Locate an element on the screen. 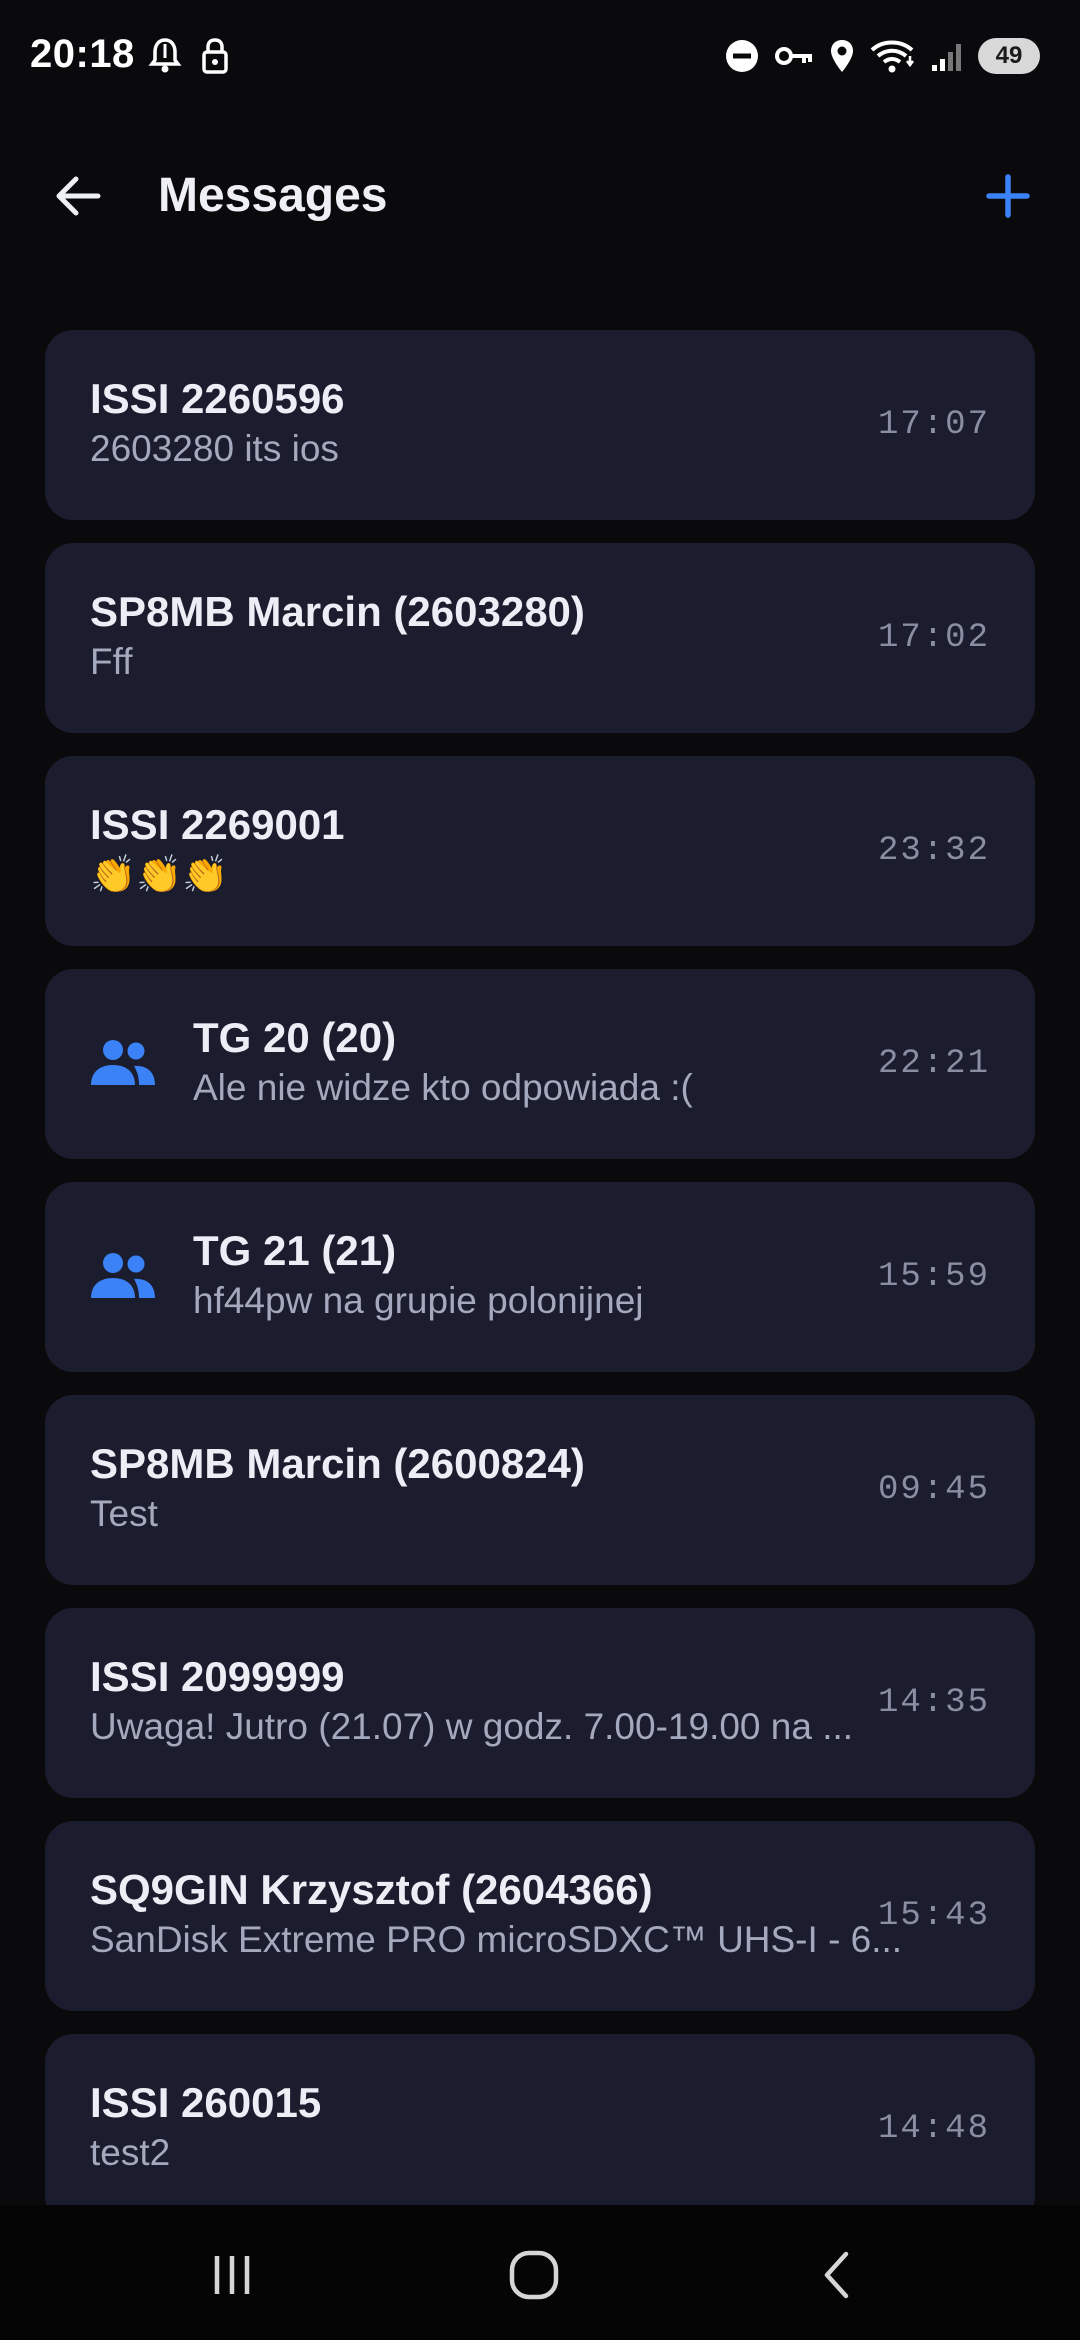 The width and height of the screenshot is (1080, 2340). home-button is located at coordinates (534, 2275).